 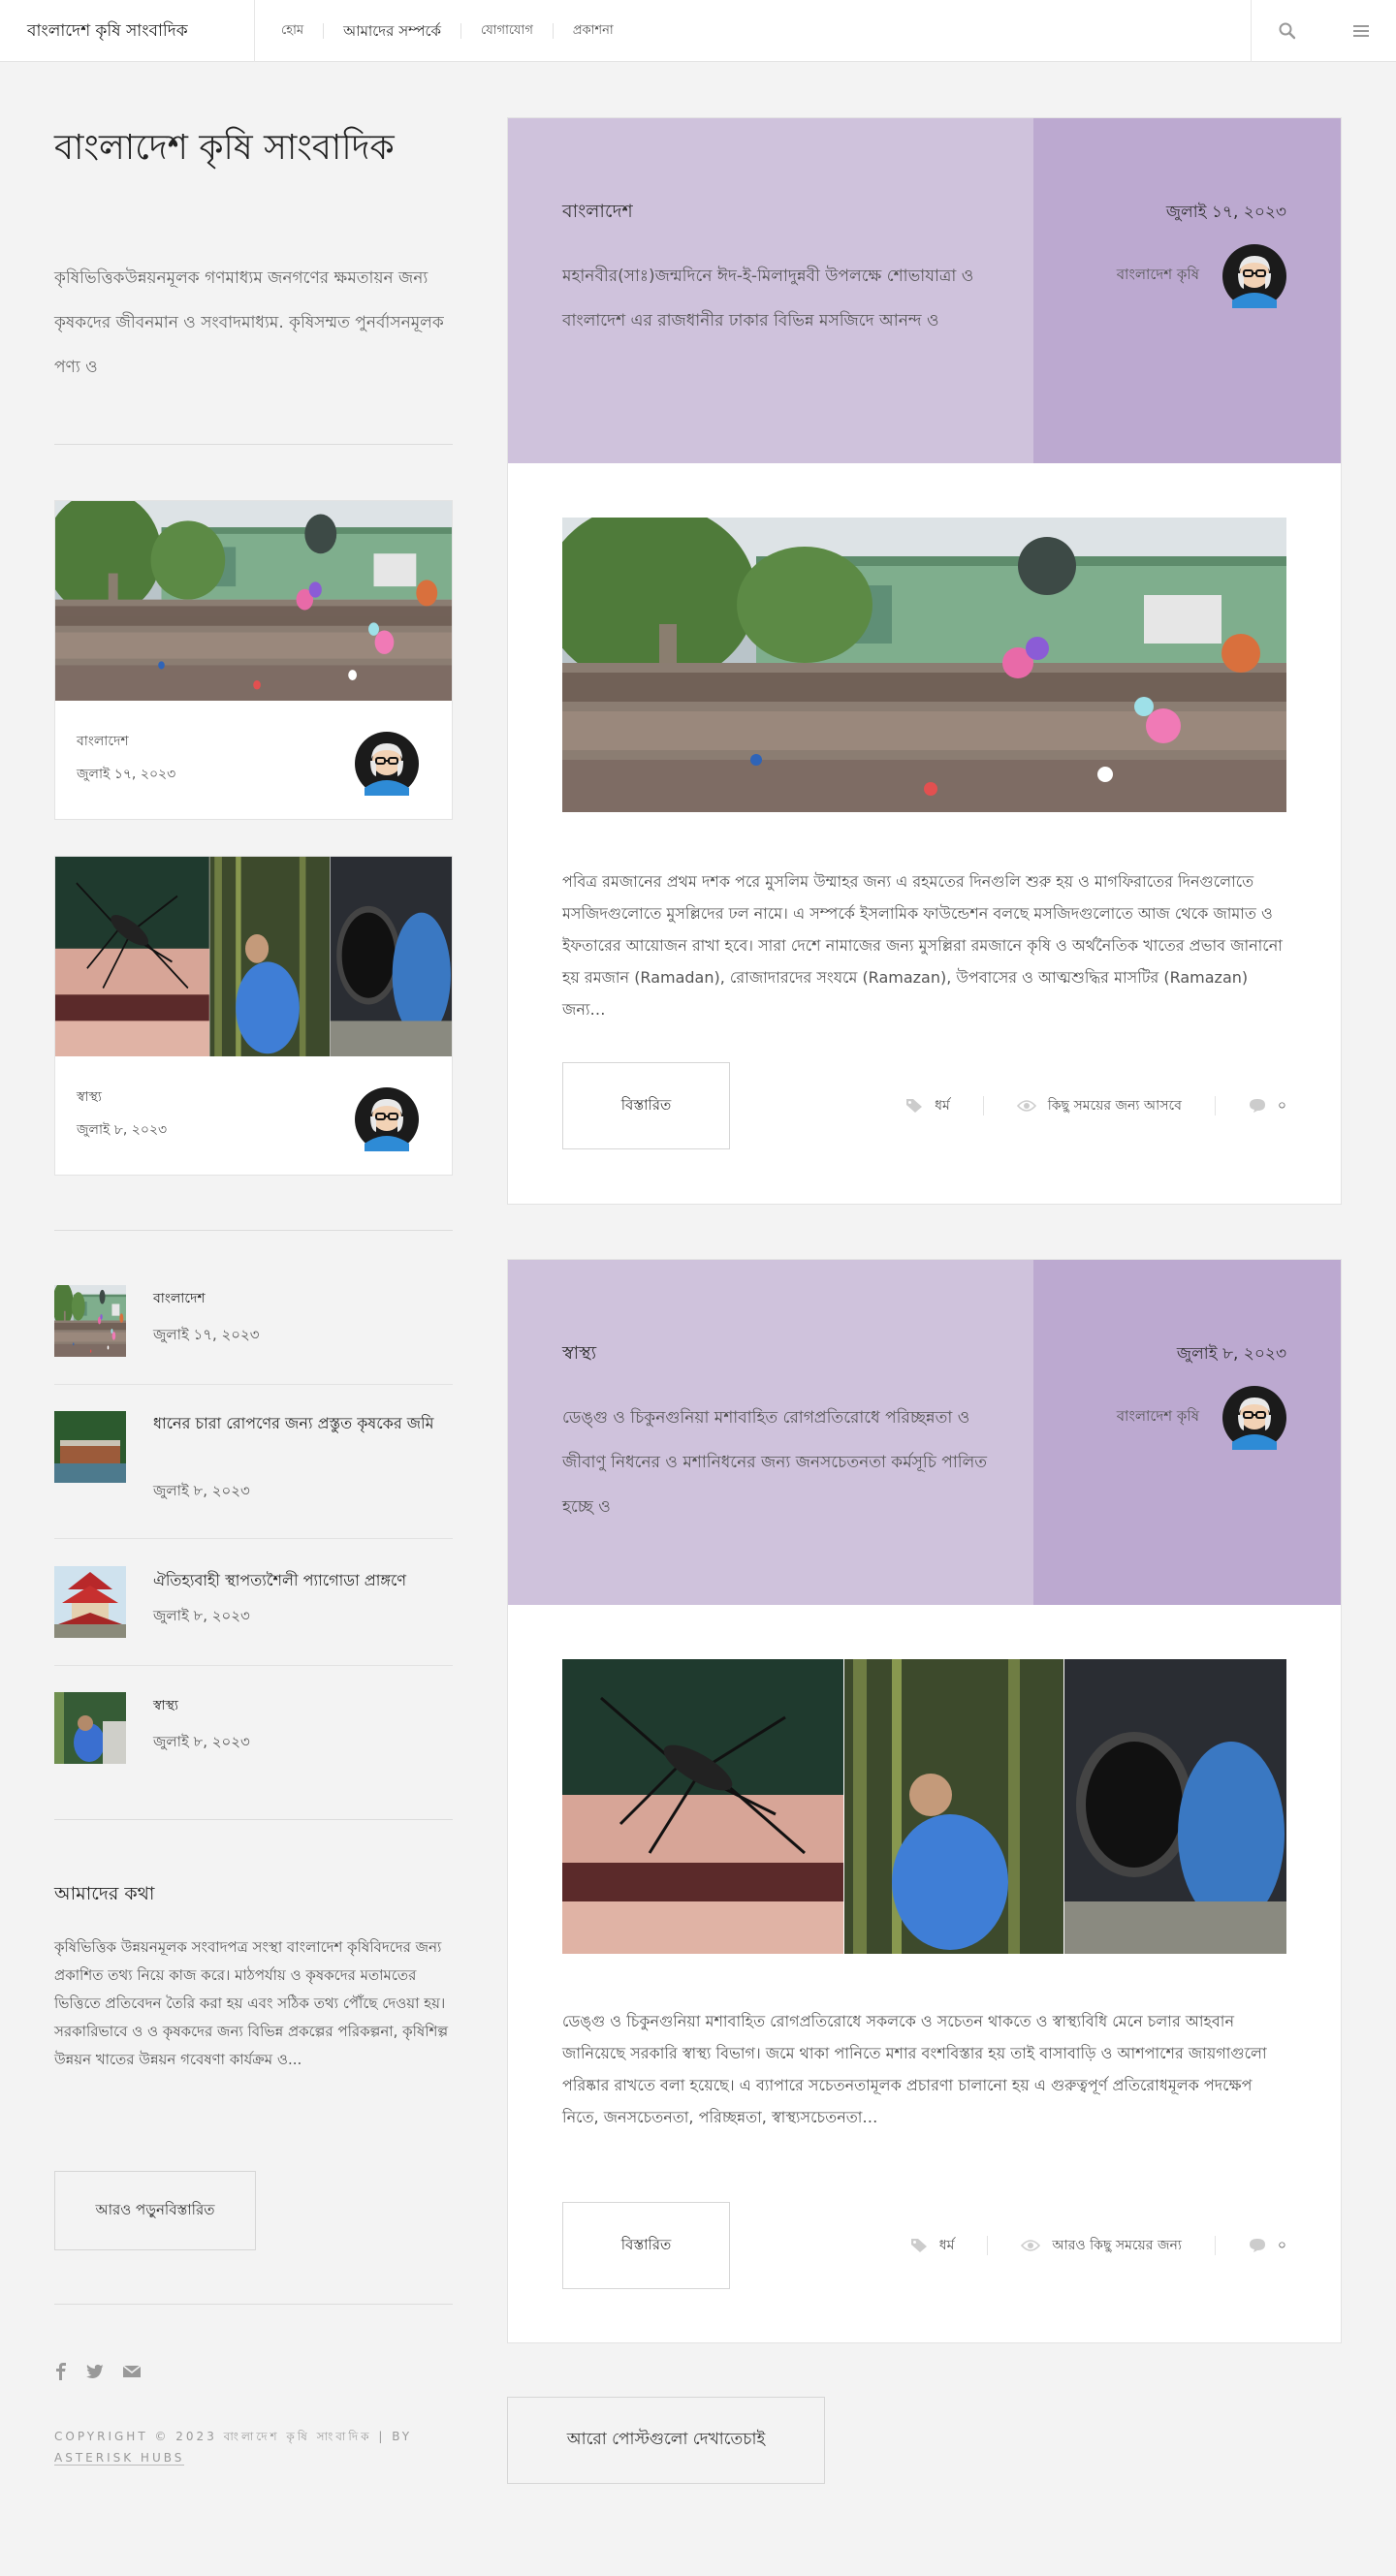 I want to click on featured-post-meta: স্বাস্থ্য জুলাই ৮, ২০২৩, so click(x=253, y=1115).